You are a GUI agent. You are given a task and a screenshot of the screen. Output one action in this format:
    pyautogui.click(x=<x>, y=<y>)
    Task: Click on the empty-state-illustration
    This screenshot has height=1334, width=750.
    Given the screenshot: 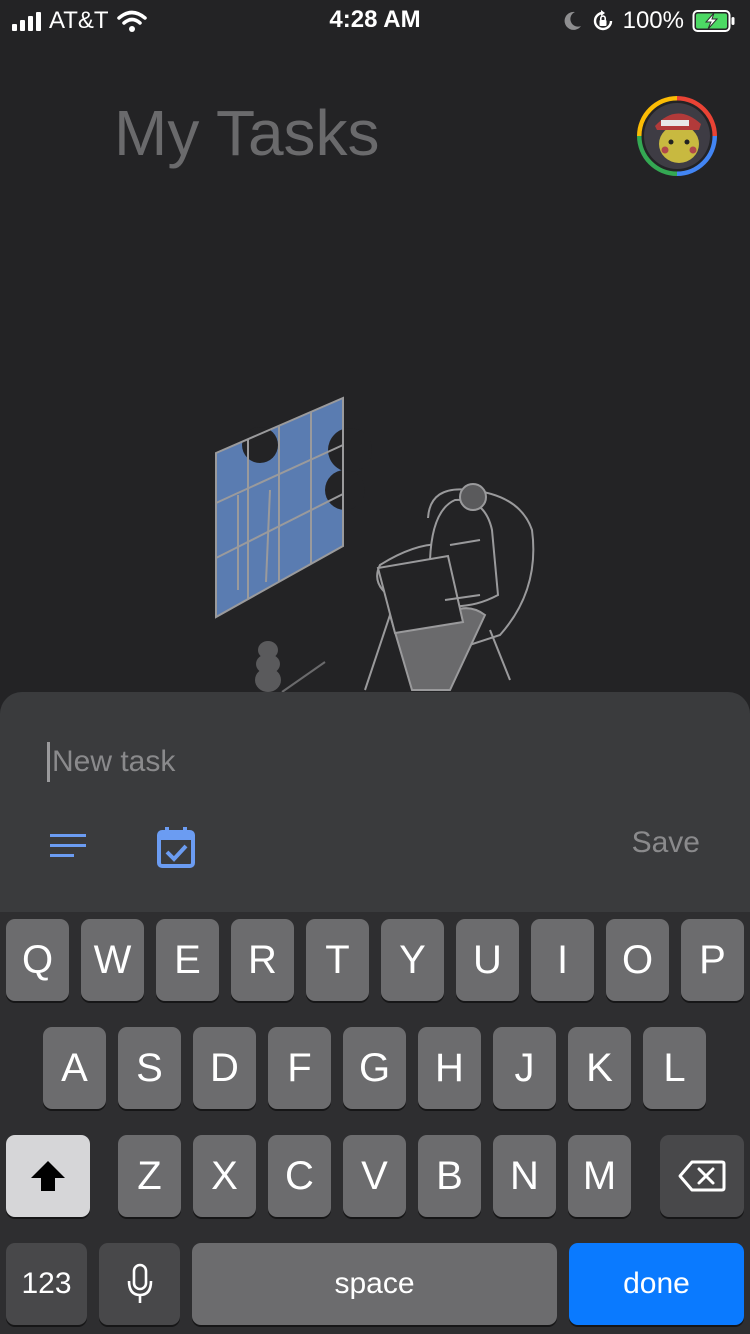 What is the action you would take?
    pyautogui.click(x=375, y=544)
    